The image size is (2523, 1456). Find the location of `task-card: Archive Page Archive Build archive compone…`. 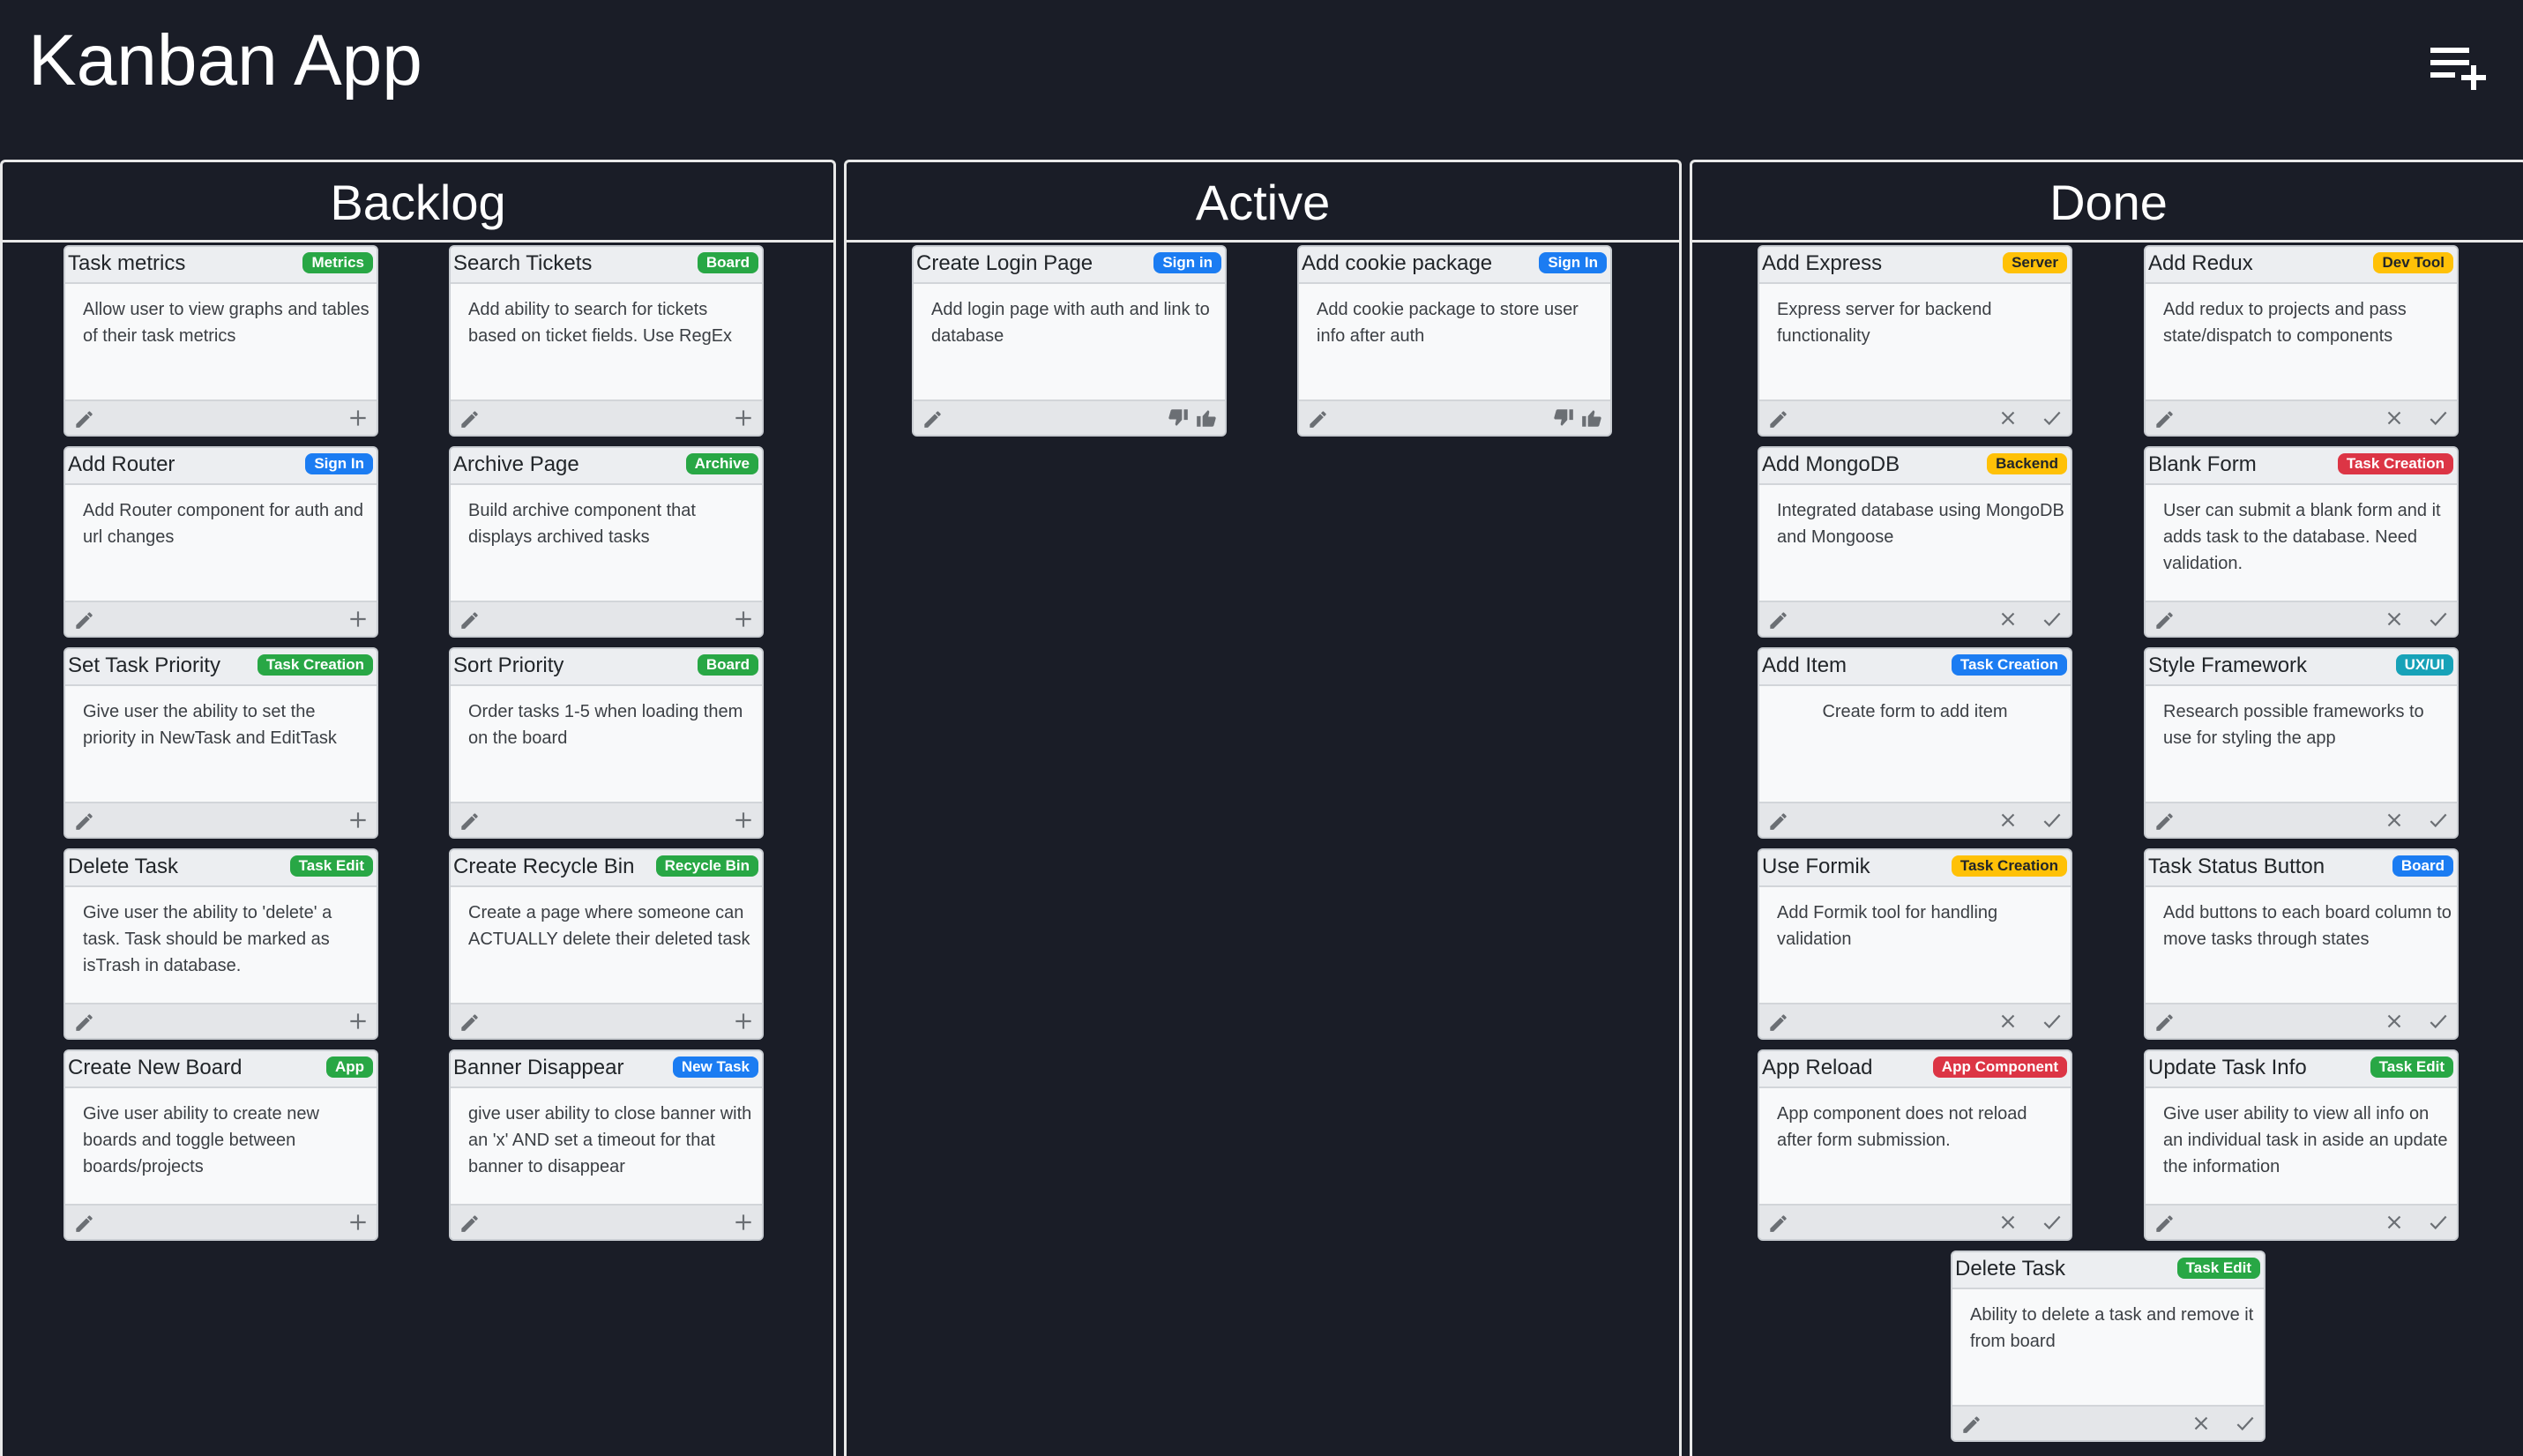

task-card: Archive Page Archive Build archive compone… is located at coordinates (606, 542).